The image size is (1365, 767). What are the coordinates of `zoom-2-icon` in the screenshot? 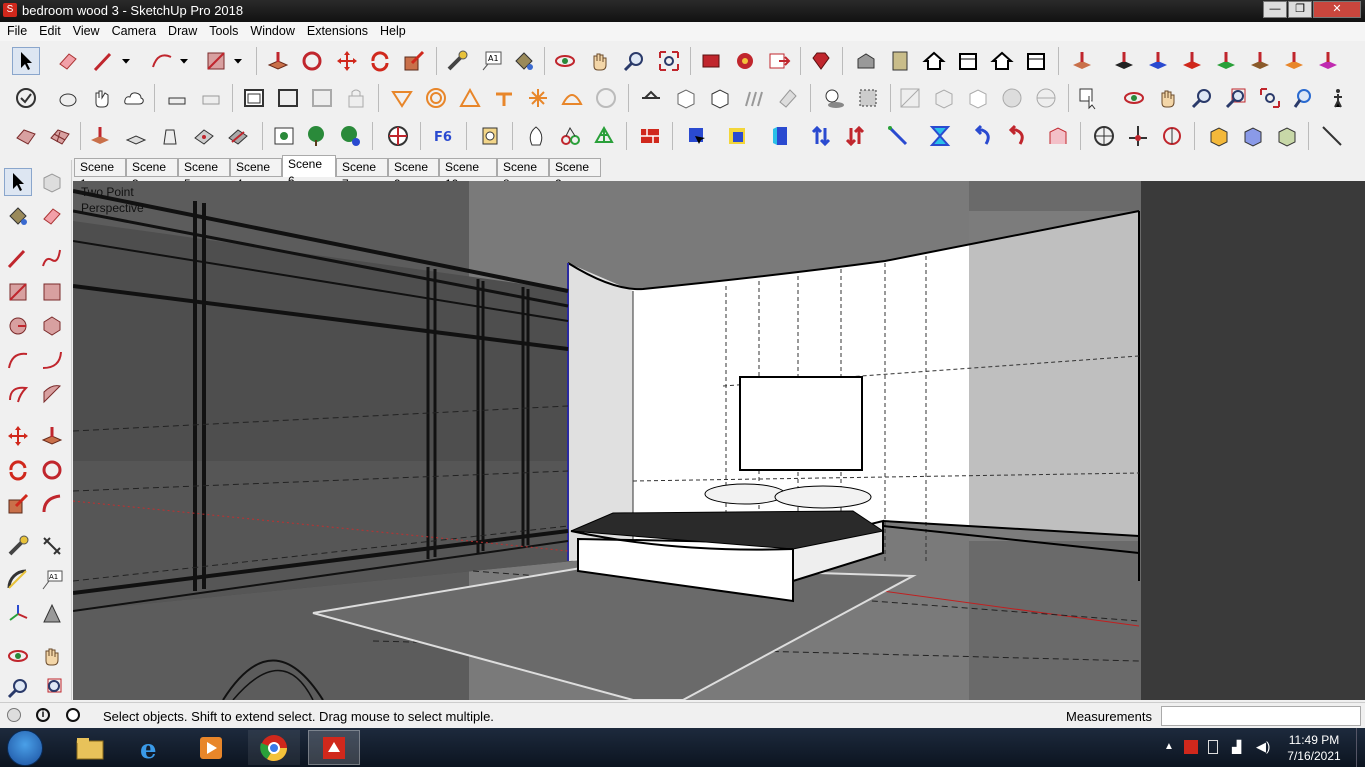 It's located at (1202, 98).